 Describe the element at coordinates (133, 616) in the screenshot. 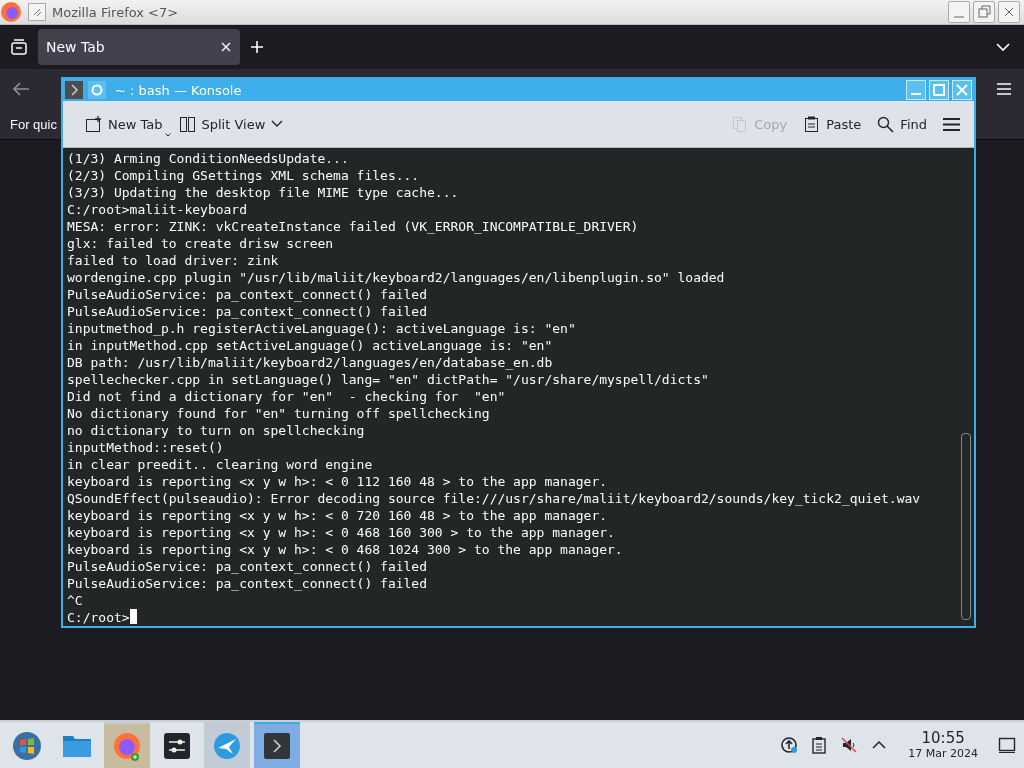

I see `terminal-cursor` at that location.